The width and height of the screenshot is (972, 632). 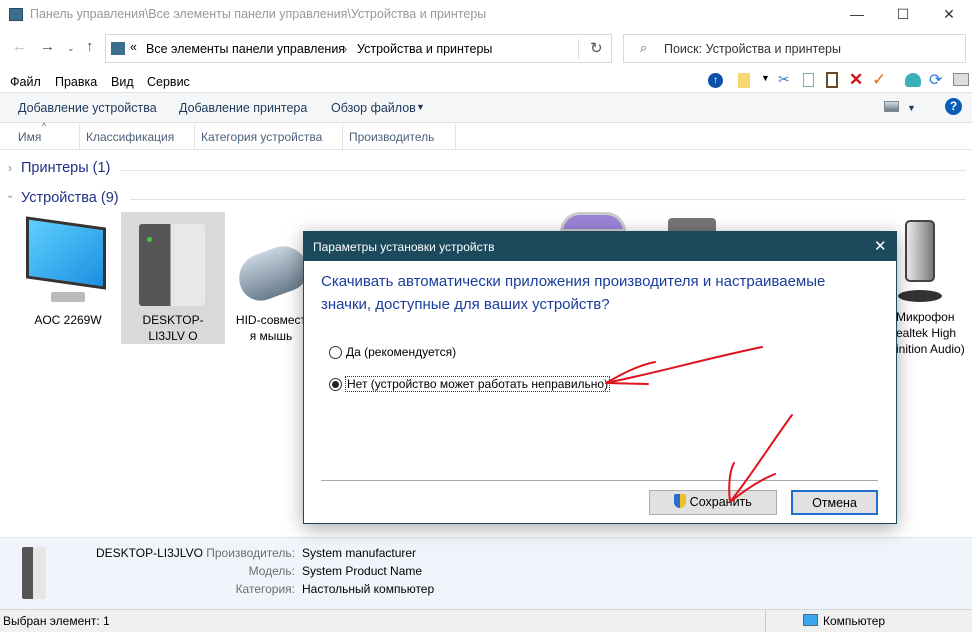 I want to click on arrow-to-no-option, so click(x=684, y=365).